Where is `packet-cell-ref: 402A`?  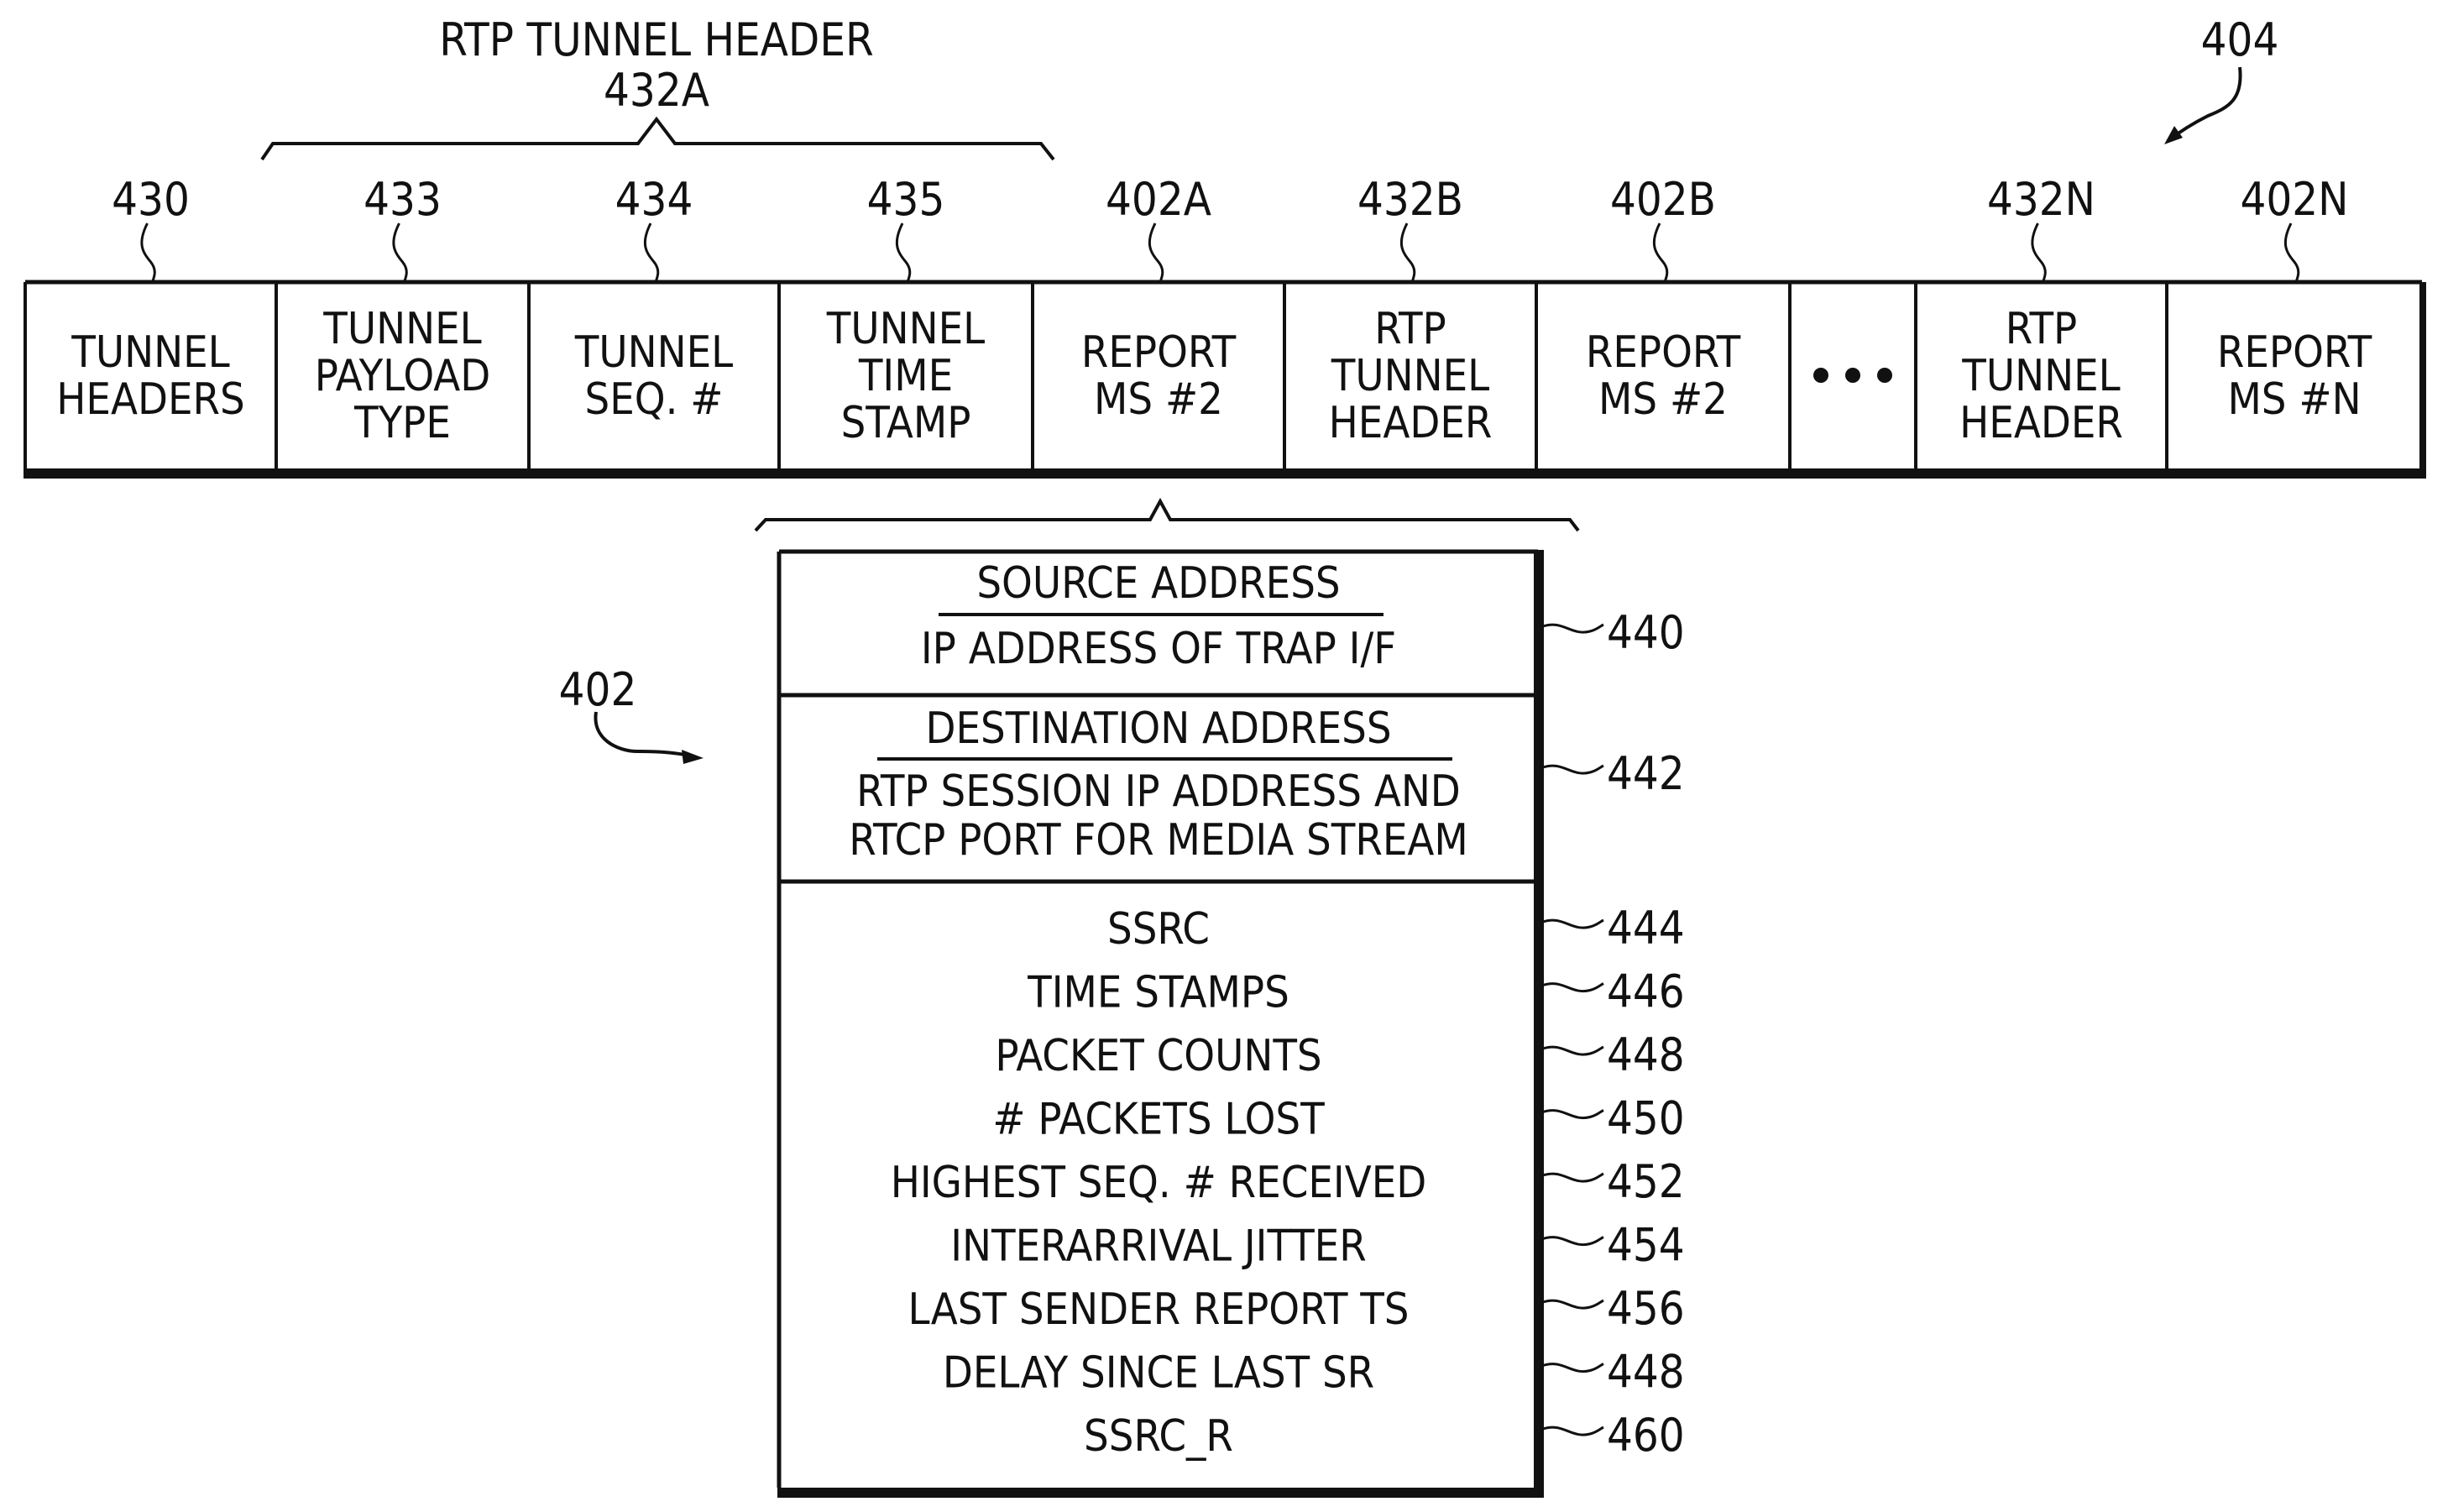
packet-cell-ref: 402A is located at coordinates (1158, 199).